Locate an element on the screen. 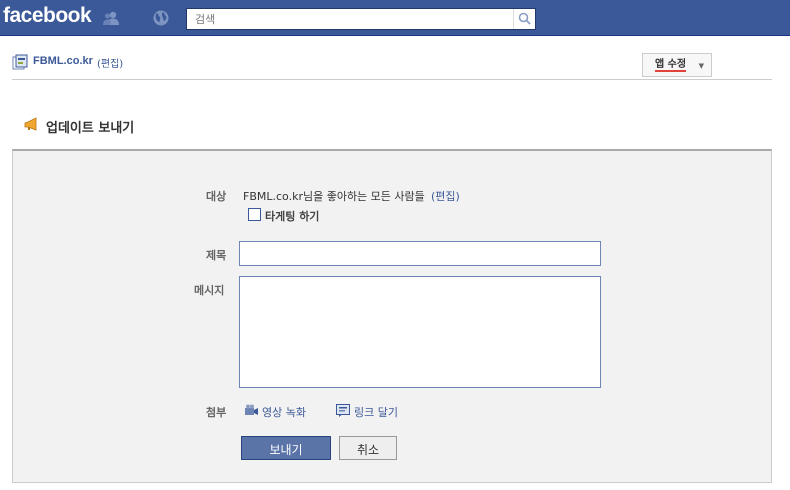 The width and height of the screenshot is (790, 490). message-label: 메시지 is located at coordinates (209, 290).